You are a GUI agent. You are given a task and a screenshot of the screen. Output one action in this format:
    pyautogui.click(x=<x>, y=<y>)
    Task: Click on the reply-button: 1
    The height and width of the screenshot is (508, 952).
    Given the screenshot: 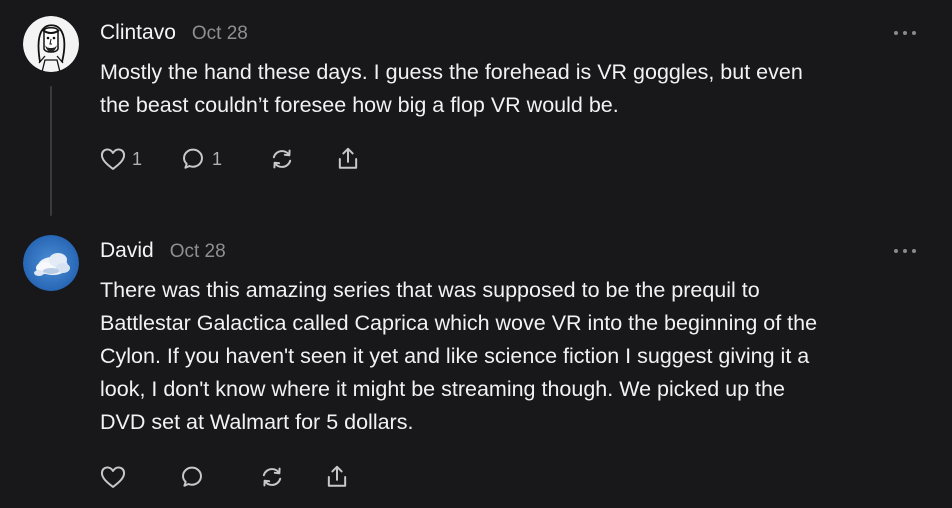 What is the action you would take?
    pyautogui.click(x=200, y=159)
    